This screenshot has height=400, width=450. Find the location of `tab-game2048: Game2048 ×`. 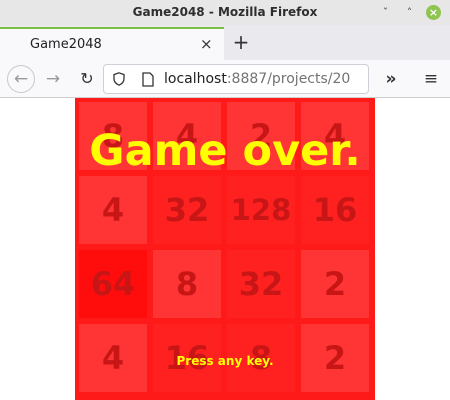

tab-game2048: Game2048 × is located at coordinates (112, 43).